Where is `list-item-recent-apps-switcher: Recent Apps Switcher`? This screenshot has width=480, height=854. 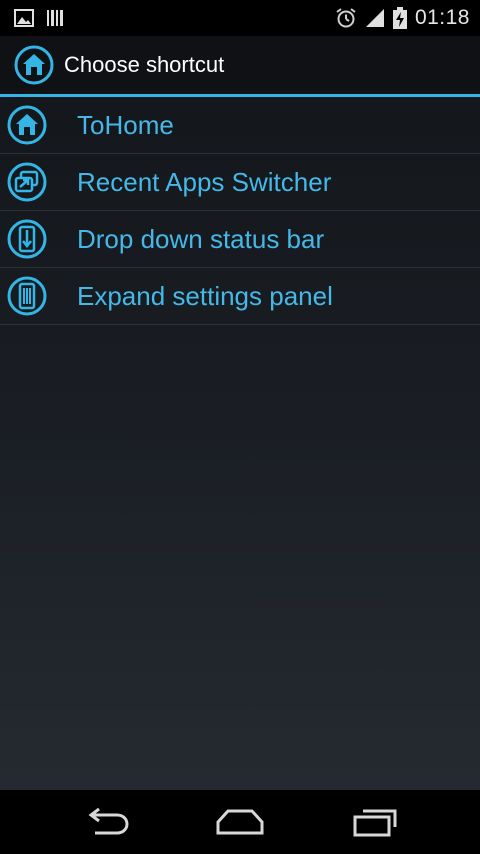
list-item-recent-apps-switcher: Recent Apps Switcher is located at coordinates (240, 182).